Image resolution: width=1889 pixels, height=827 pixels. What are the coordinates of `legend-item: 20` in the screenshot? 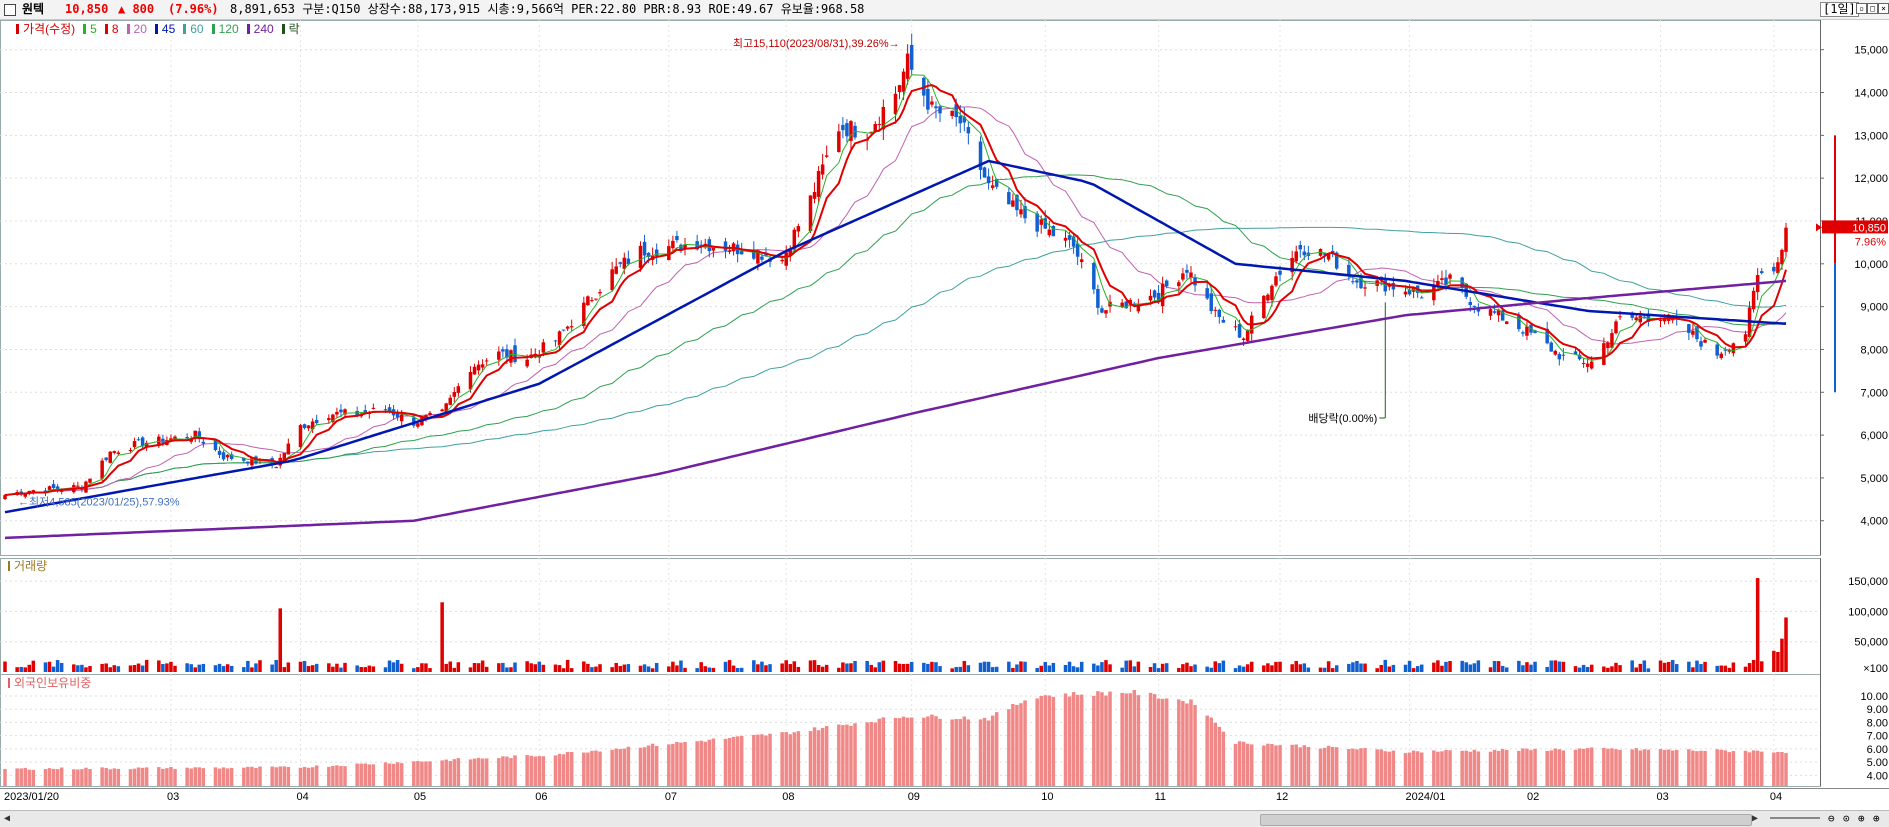 It's located at (138, 29).